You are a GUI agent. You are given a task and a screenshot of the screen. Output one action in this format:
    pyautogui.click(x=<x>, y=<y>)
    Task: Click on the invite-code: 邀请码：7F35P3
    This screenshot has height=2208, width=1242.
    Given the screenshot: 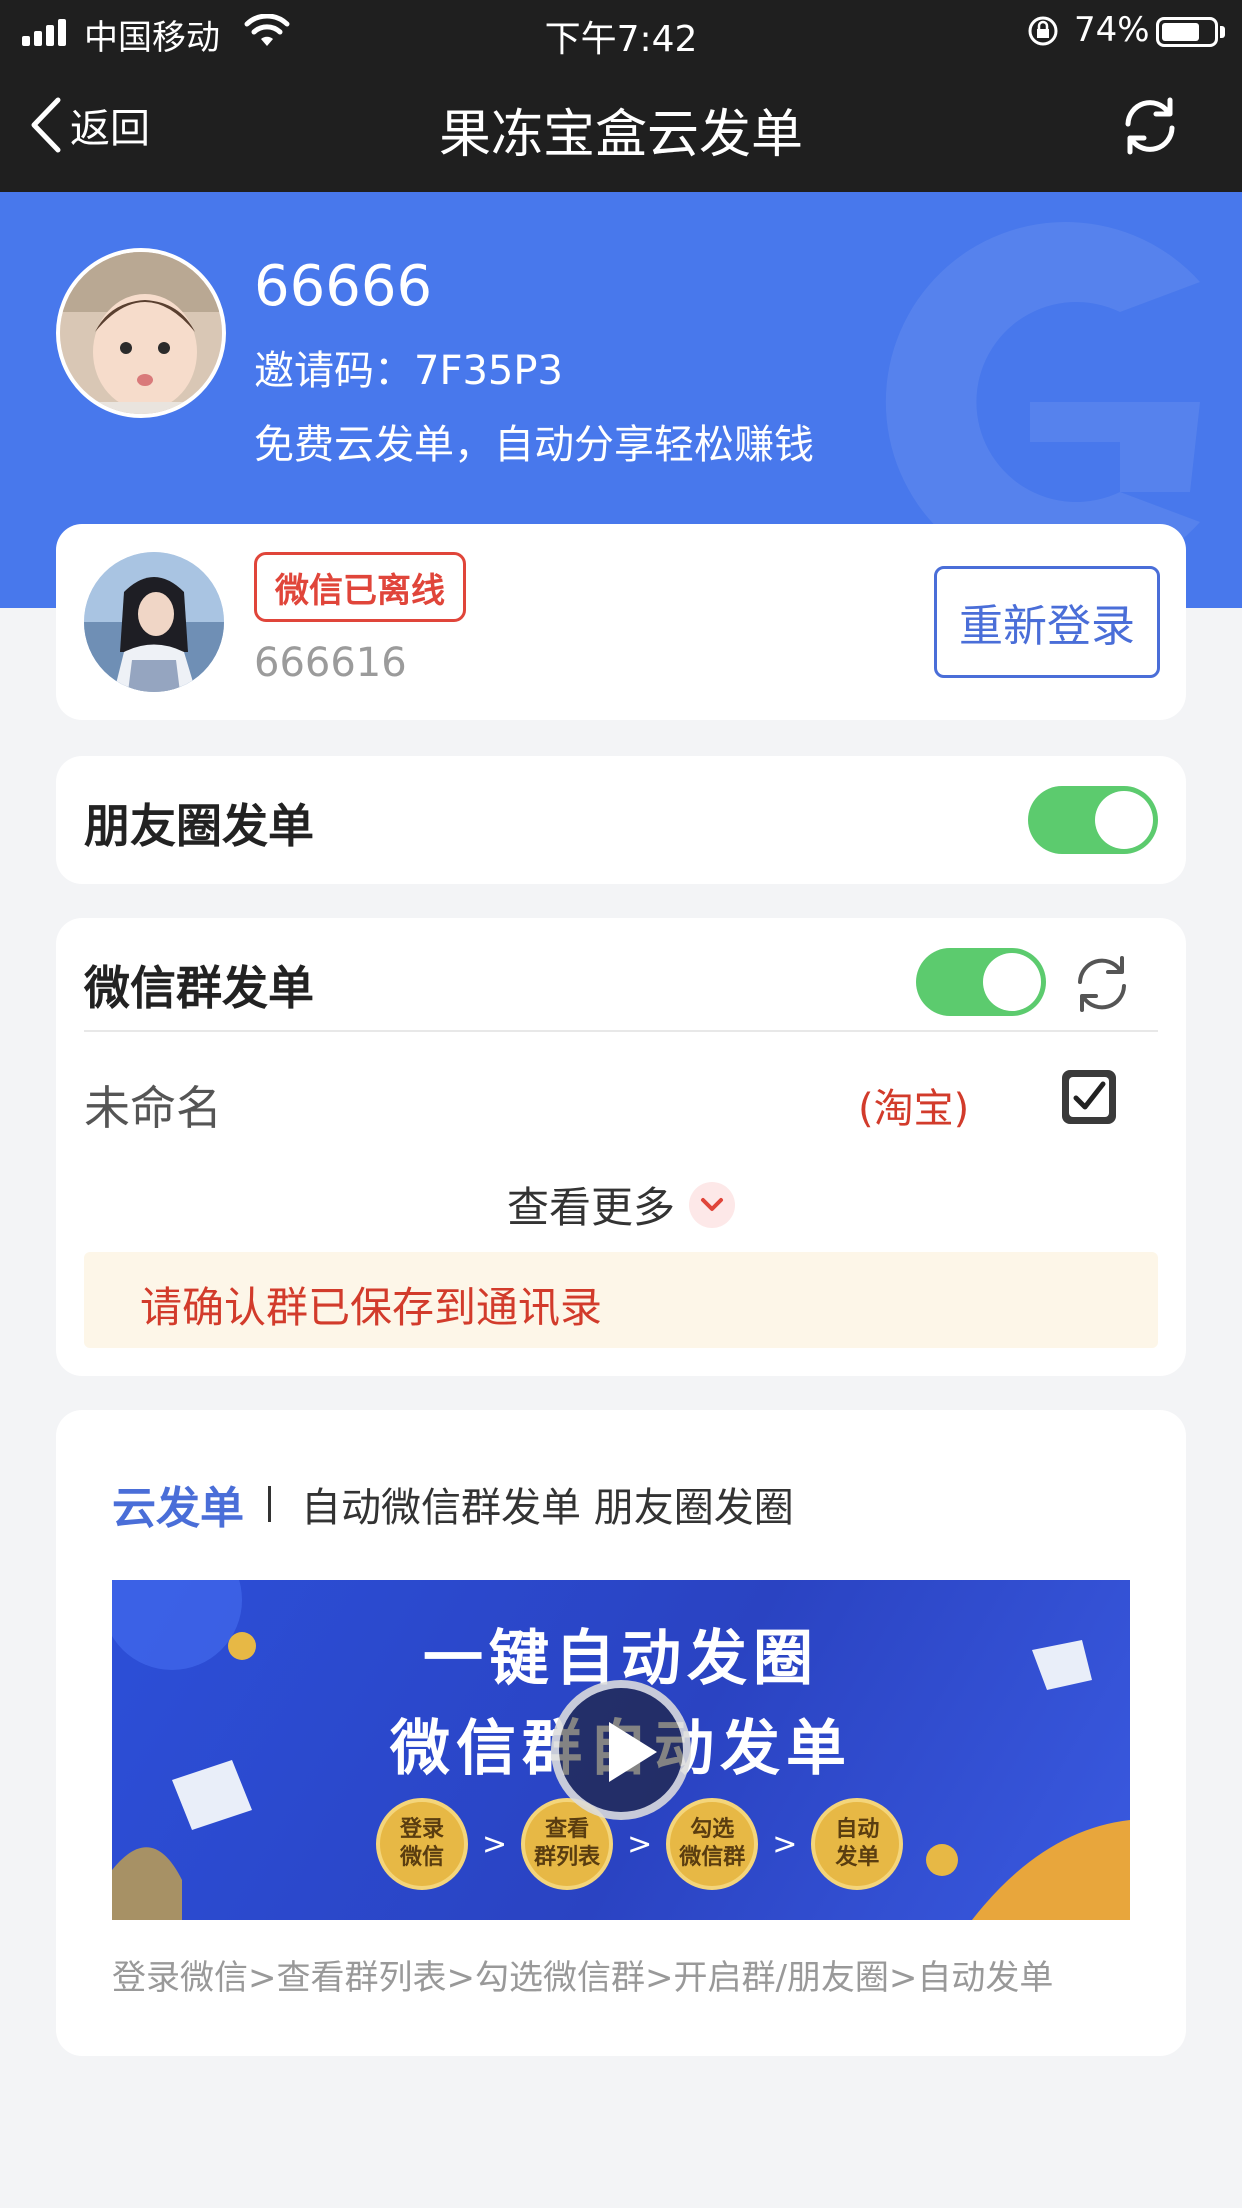 What is the action you would take?
    pyautogui.click(x=408, y=371)
    